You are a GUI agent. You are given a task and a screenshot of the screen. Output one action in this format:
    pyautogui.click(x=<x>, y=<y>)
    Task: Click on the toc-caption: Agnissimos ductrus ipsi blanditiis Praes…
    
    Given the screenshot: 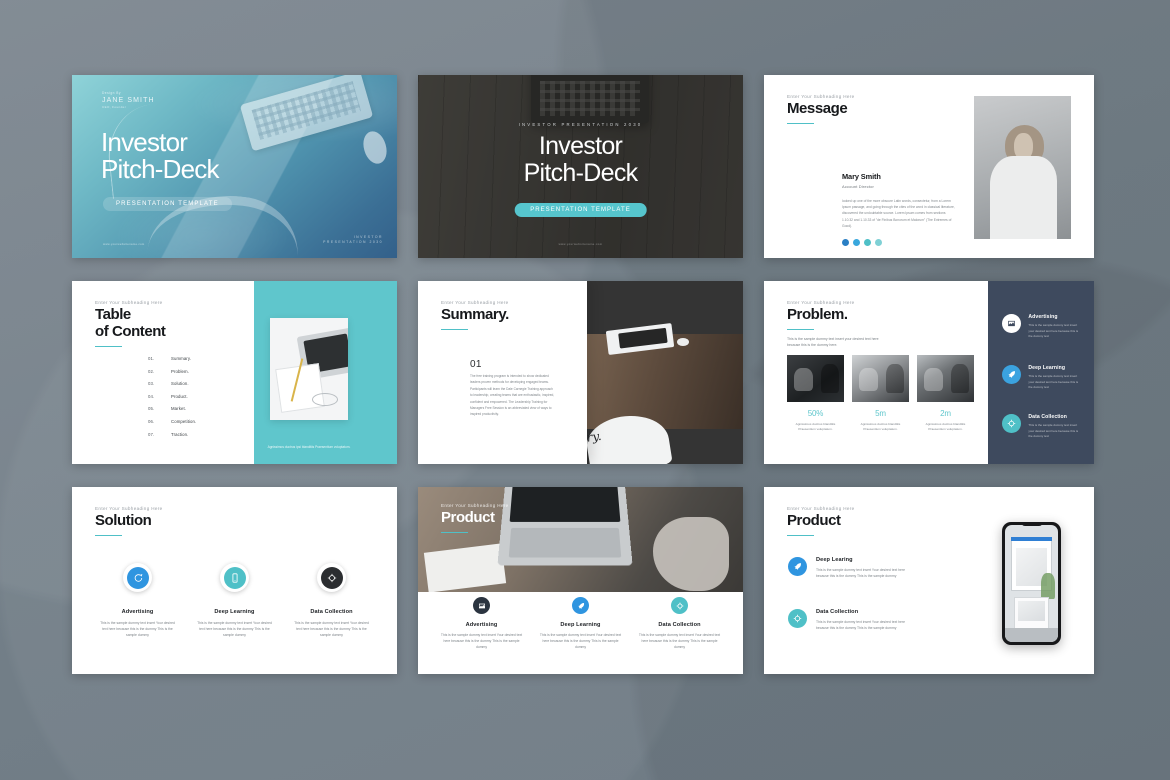 What is the action you would take?
    pyautogui.click(x=309, y=447)
    